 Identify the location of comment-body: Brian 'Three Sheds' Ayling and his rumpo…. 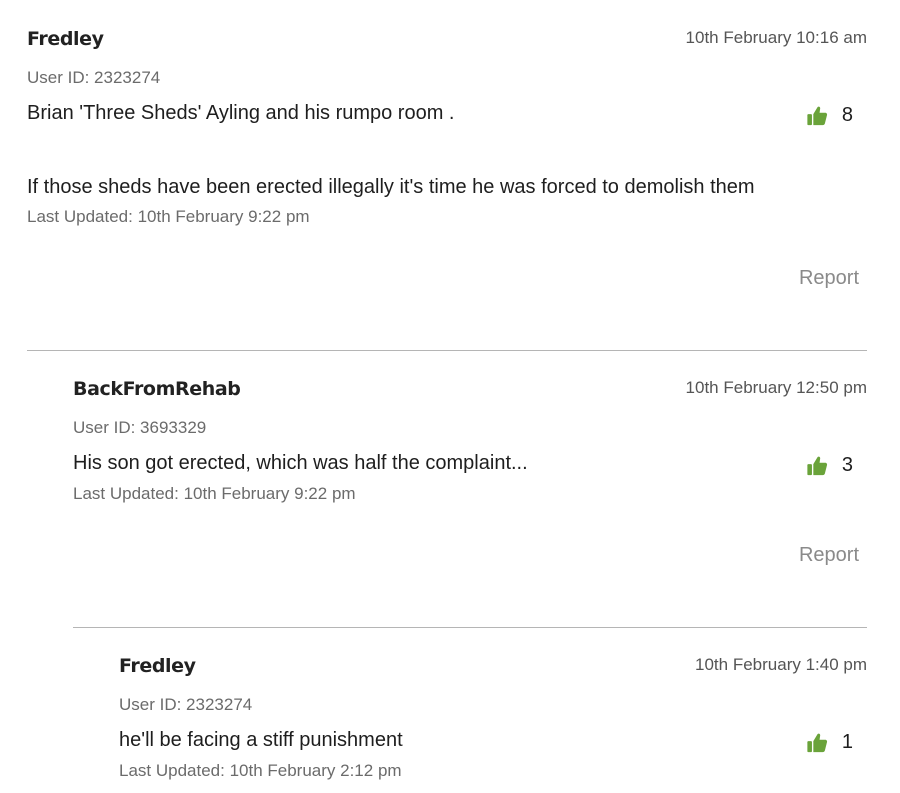
(391, 150).